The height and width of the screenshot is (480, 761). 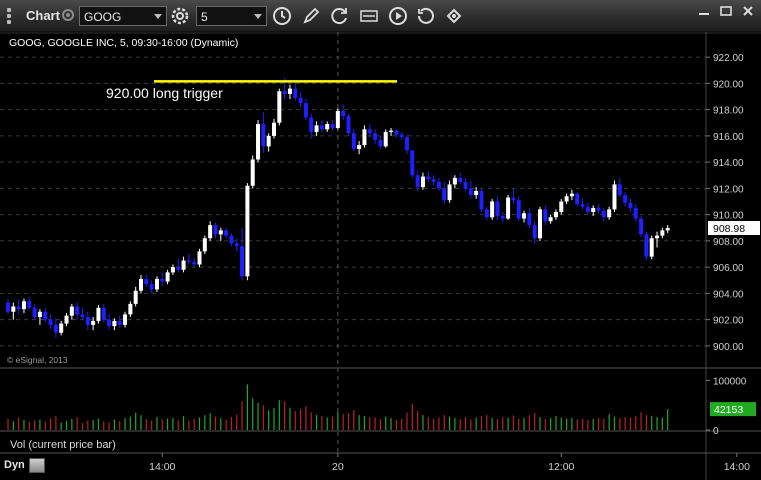 I want to click on window-title: Chart, so click(x=43, y=15).